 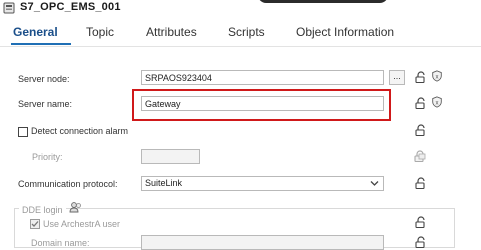 What do you see at coordinates (23, 132) in the screenshot?
I see `detect-connection-alarm-checkbox` at bounding box center [23, 132].